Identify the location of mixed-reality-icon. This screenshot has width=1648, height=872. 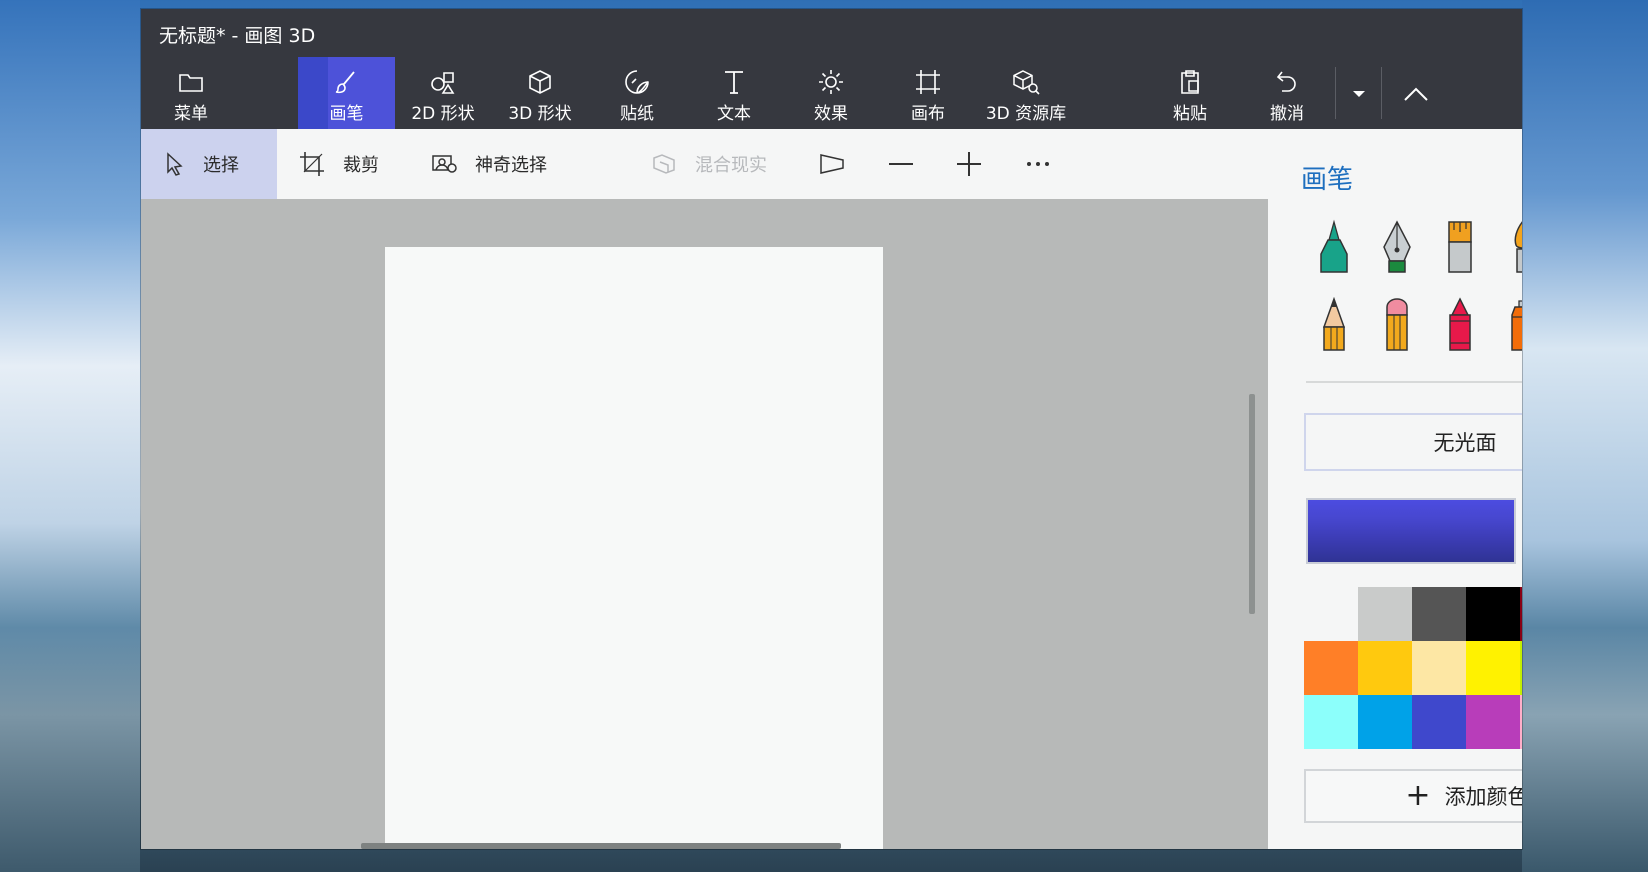
(664, 164).